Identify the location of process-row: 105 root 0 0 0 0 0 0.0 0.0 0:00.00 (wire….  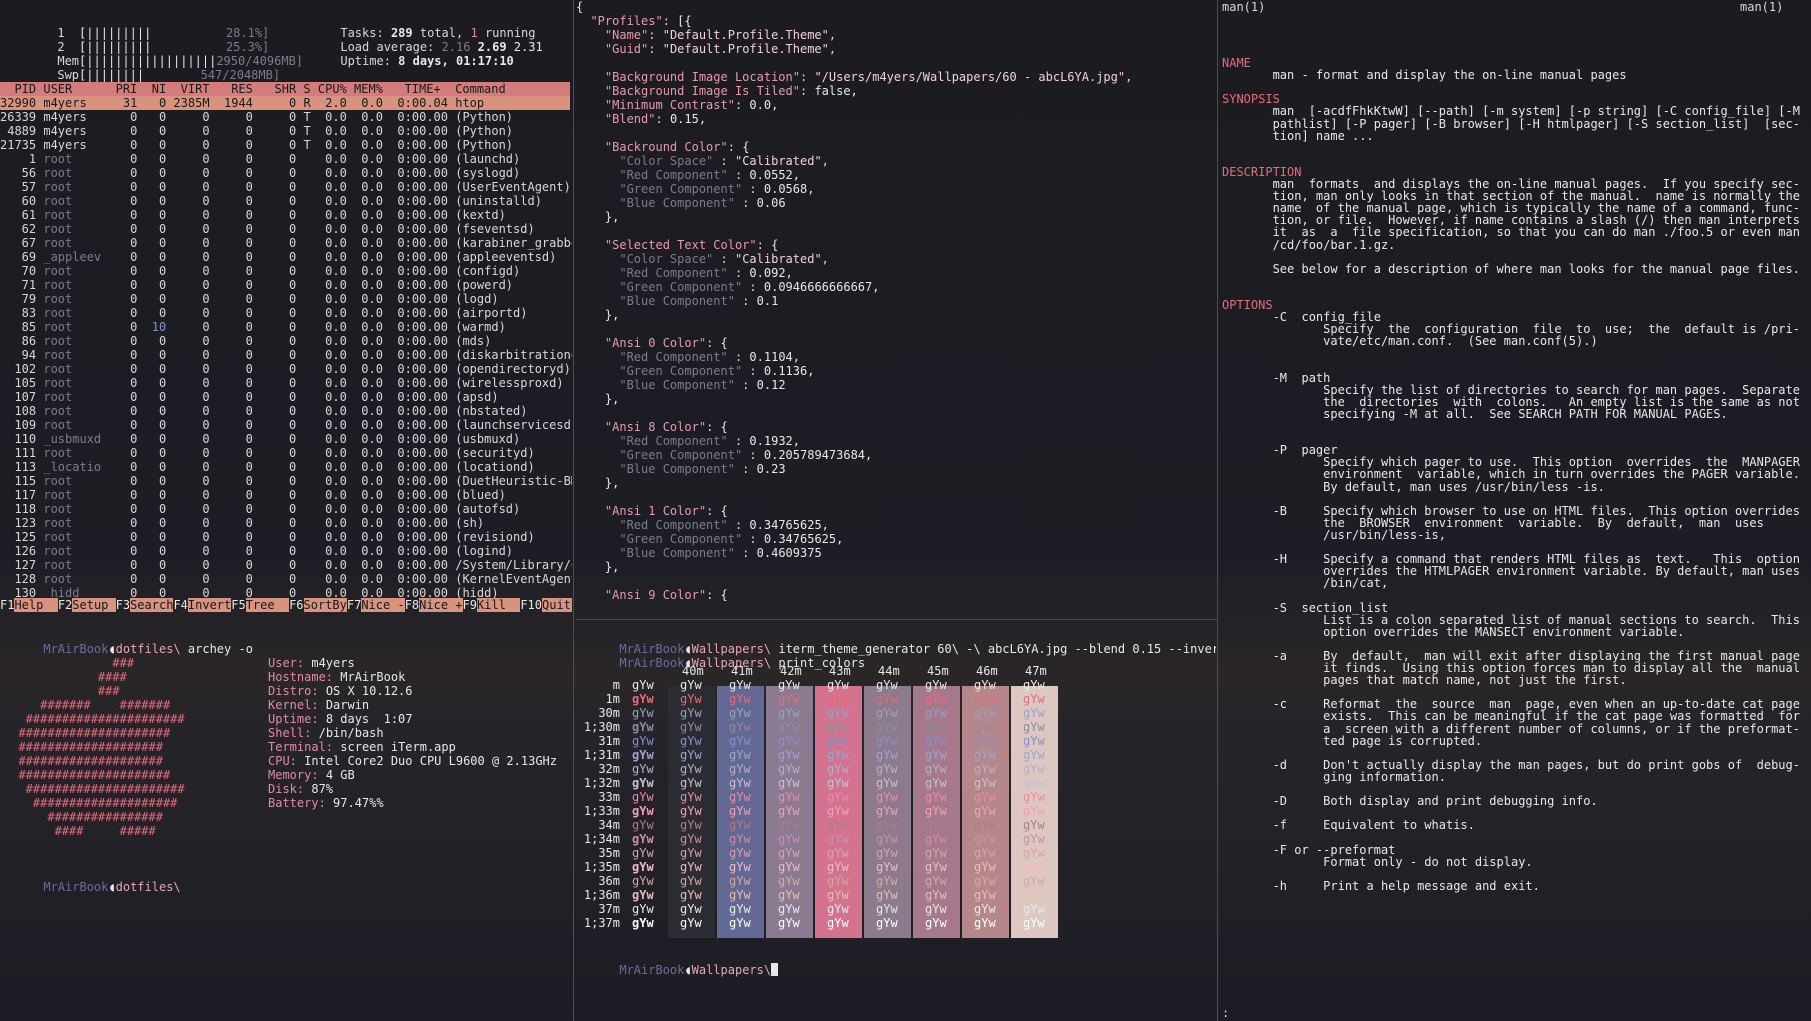
(285, 383).